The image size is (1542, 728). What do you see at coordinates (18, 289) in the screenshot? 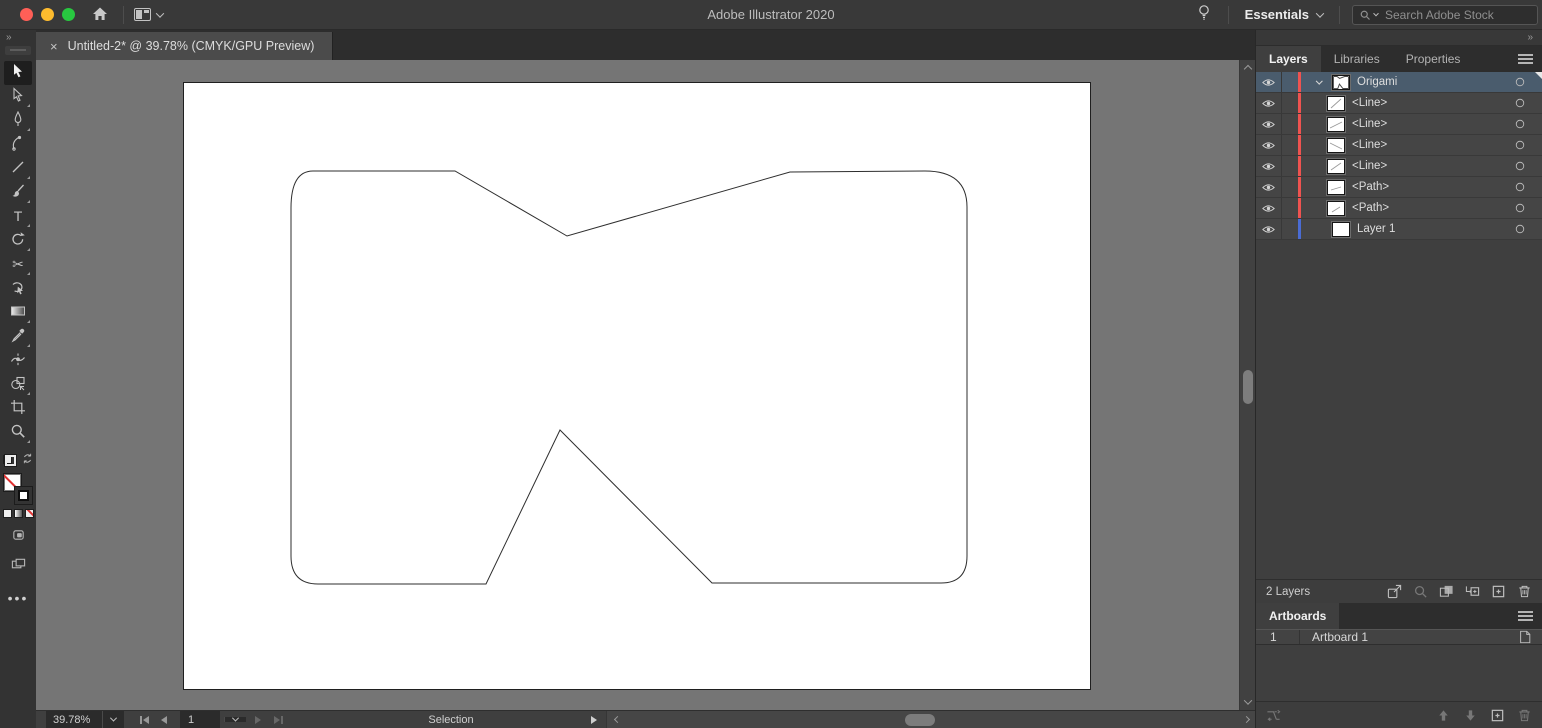
I see `rotate-view-tool` at bounding box center [18, 289].